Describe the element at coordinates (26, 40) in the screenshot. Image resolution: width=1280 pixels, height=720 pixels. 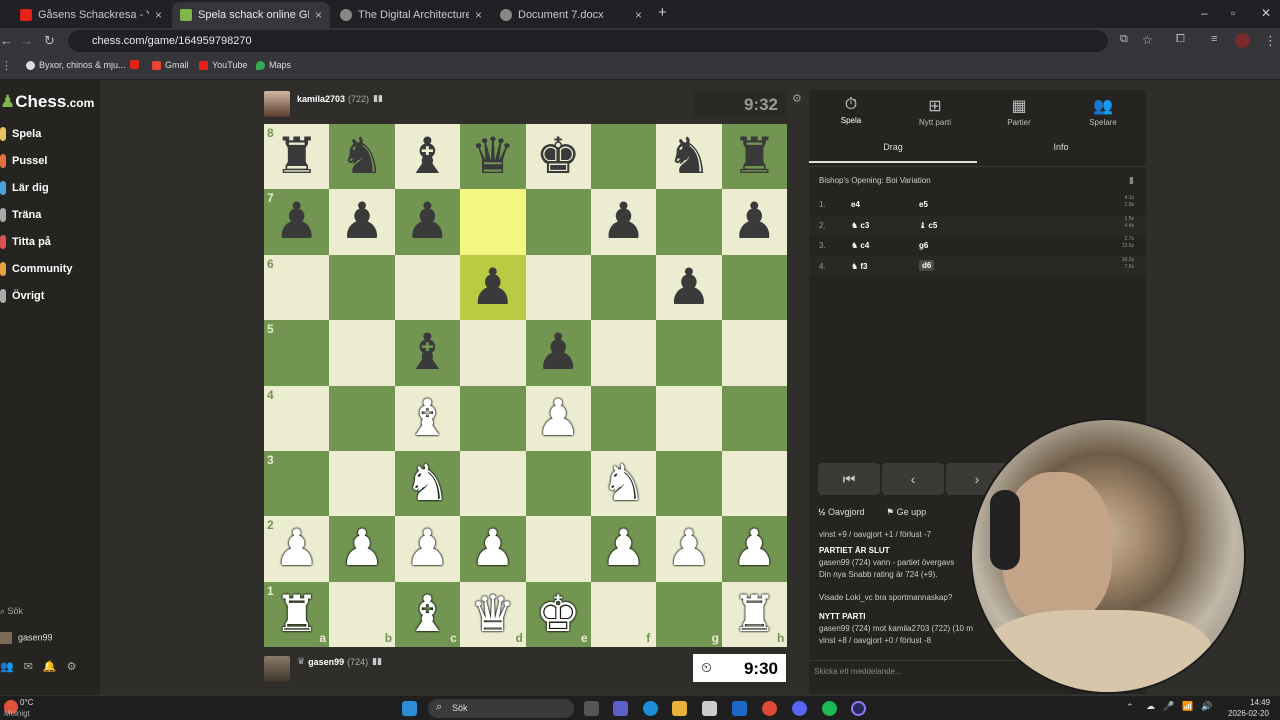
I see `forward-icon: →` at that location.